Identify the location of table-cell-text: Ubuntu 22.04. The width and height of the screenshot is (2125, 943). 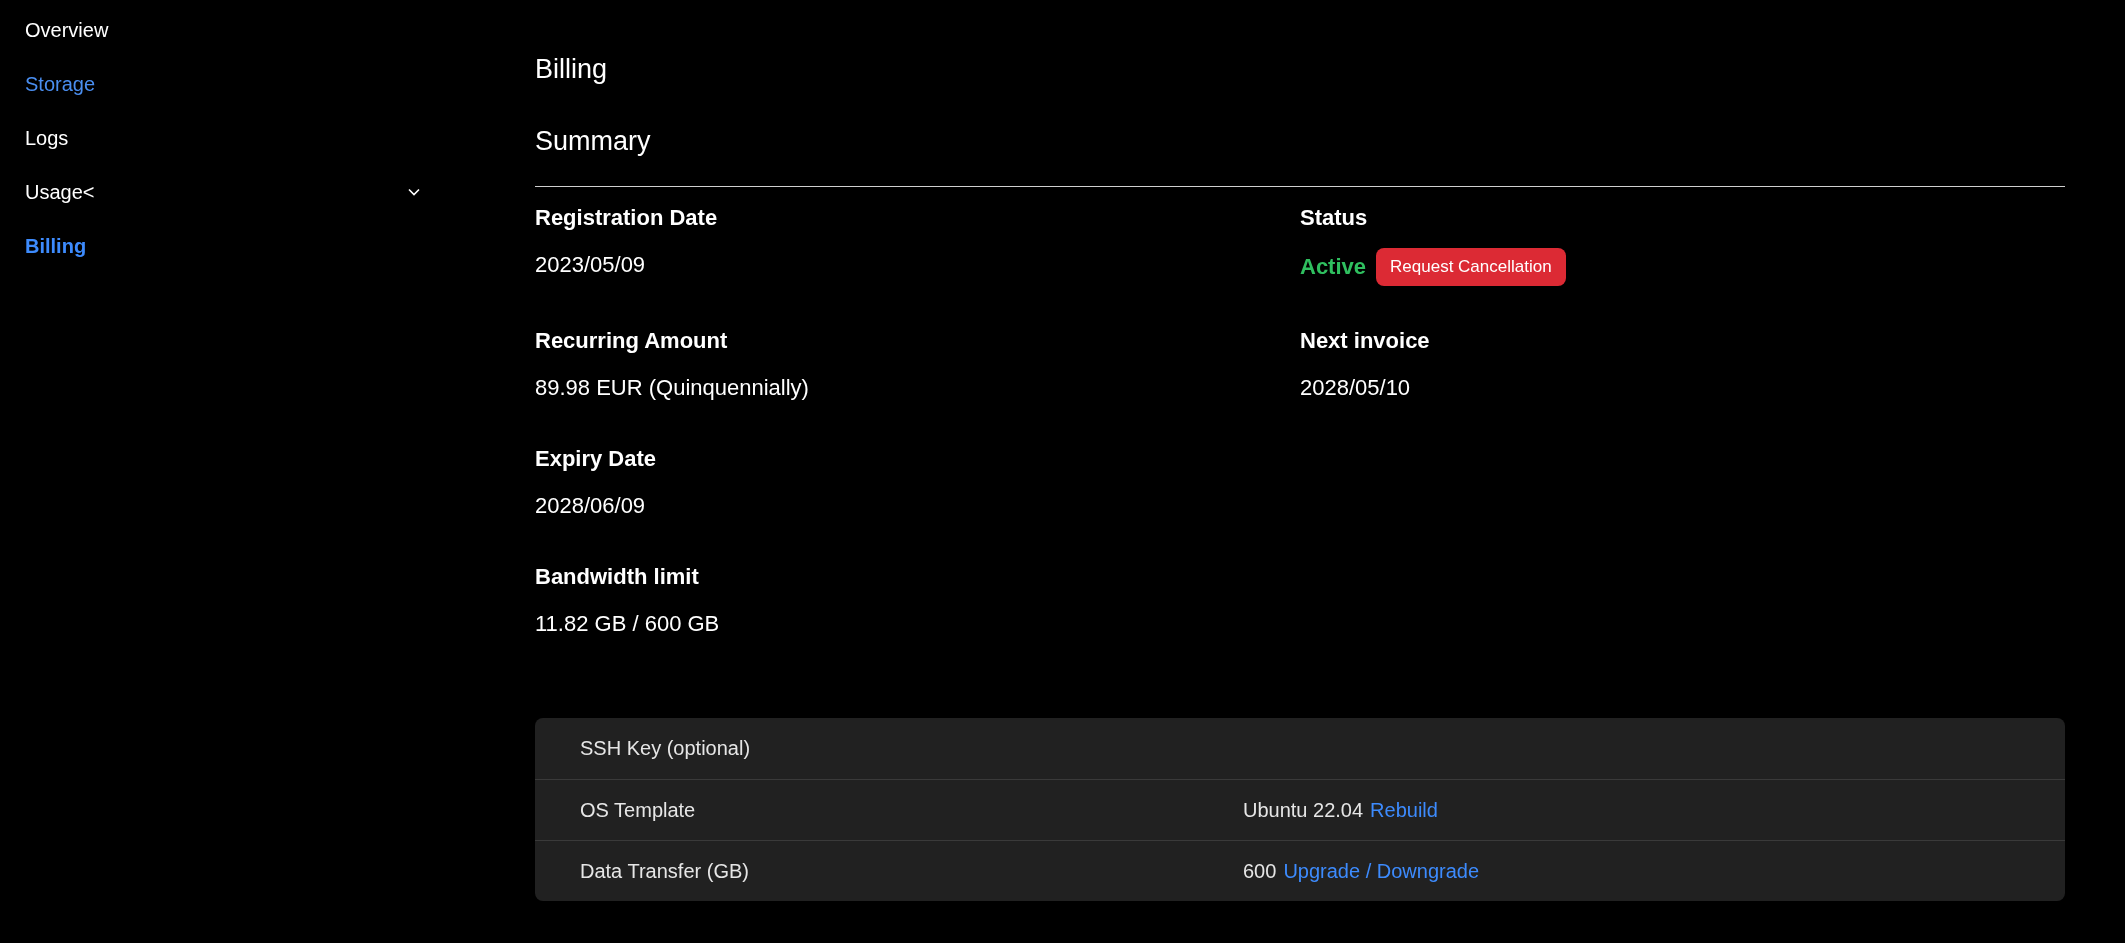
(1303, 810).